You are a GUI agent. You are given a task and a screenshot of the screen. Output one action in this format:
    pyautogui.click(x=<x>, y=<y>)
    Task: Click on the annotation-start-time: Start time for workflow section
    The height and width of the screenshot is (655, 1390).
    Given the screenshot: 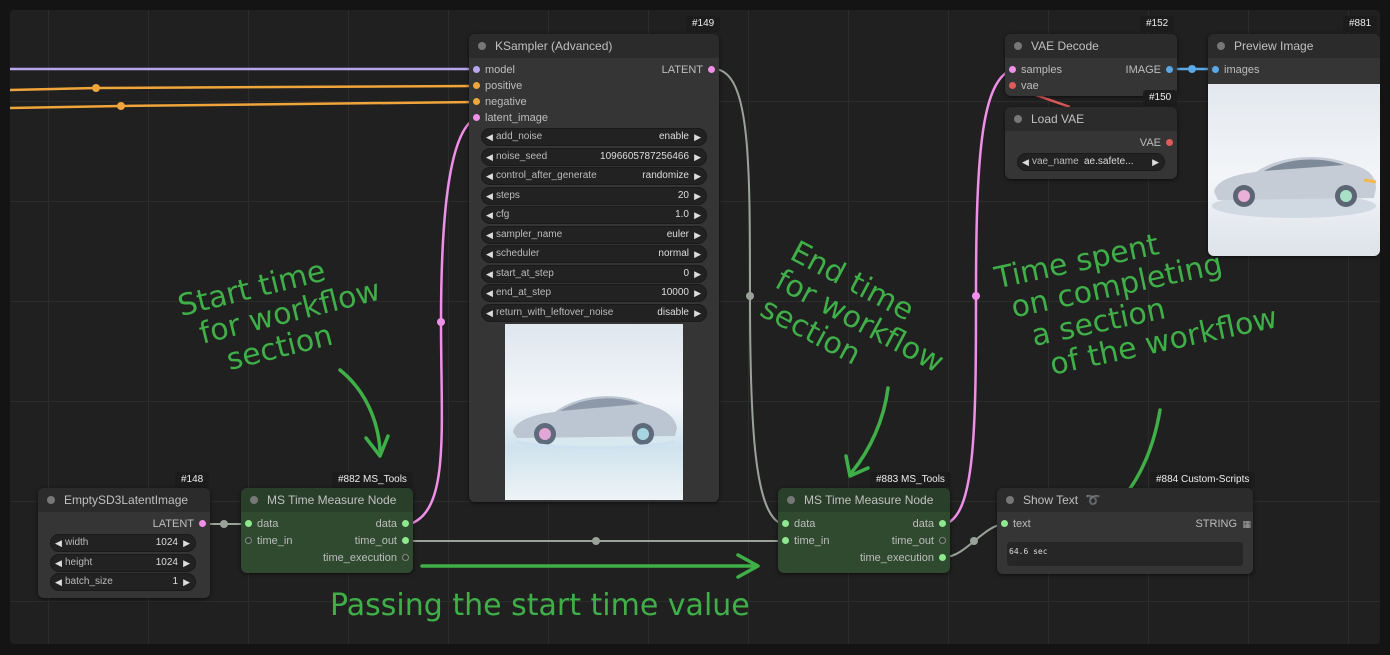 What is the action you would take?
    pyautogui.click(x=279, y=315)
    